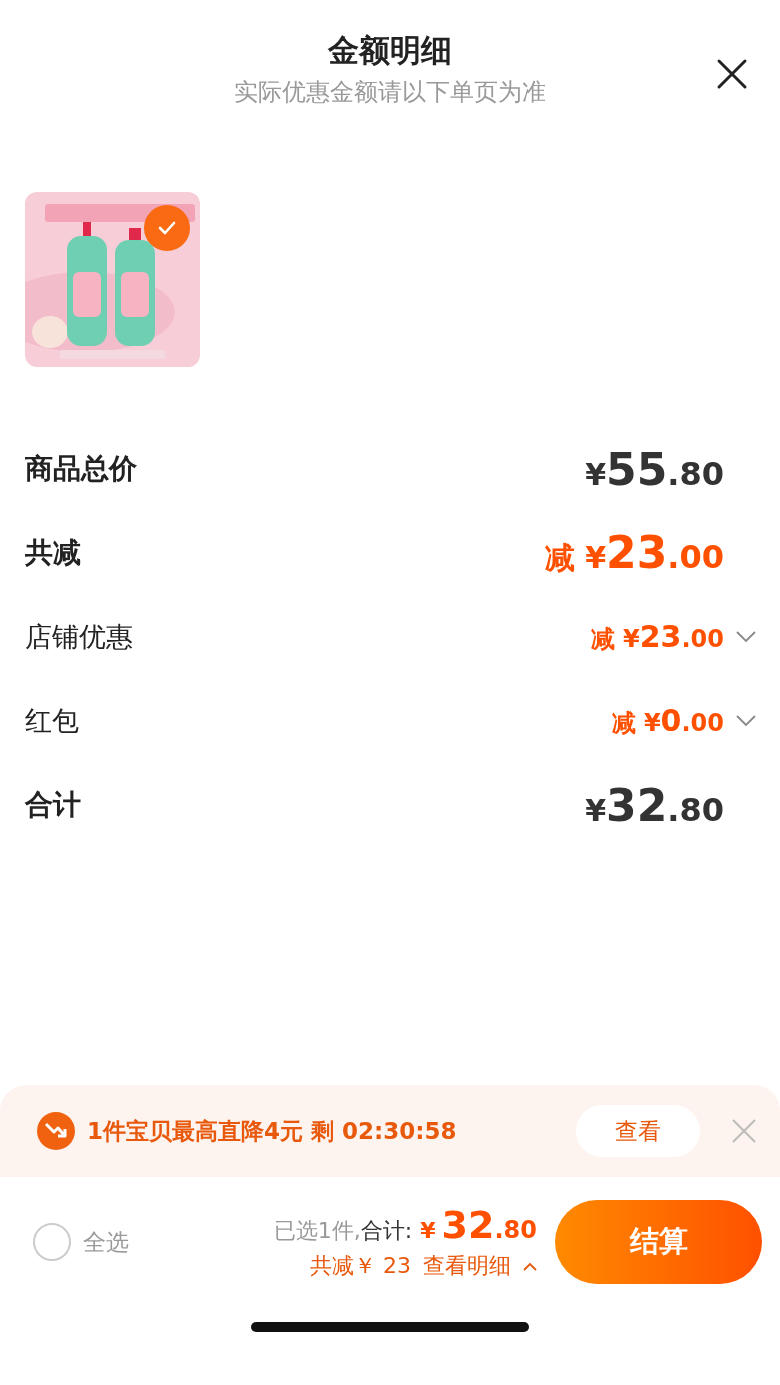  I want to click on total-amount: ¥32.80, so click(478, 1225).